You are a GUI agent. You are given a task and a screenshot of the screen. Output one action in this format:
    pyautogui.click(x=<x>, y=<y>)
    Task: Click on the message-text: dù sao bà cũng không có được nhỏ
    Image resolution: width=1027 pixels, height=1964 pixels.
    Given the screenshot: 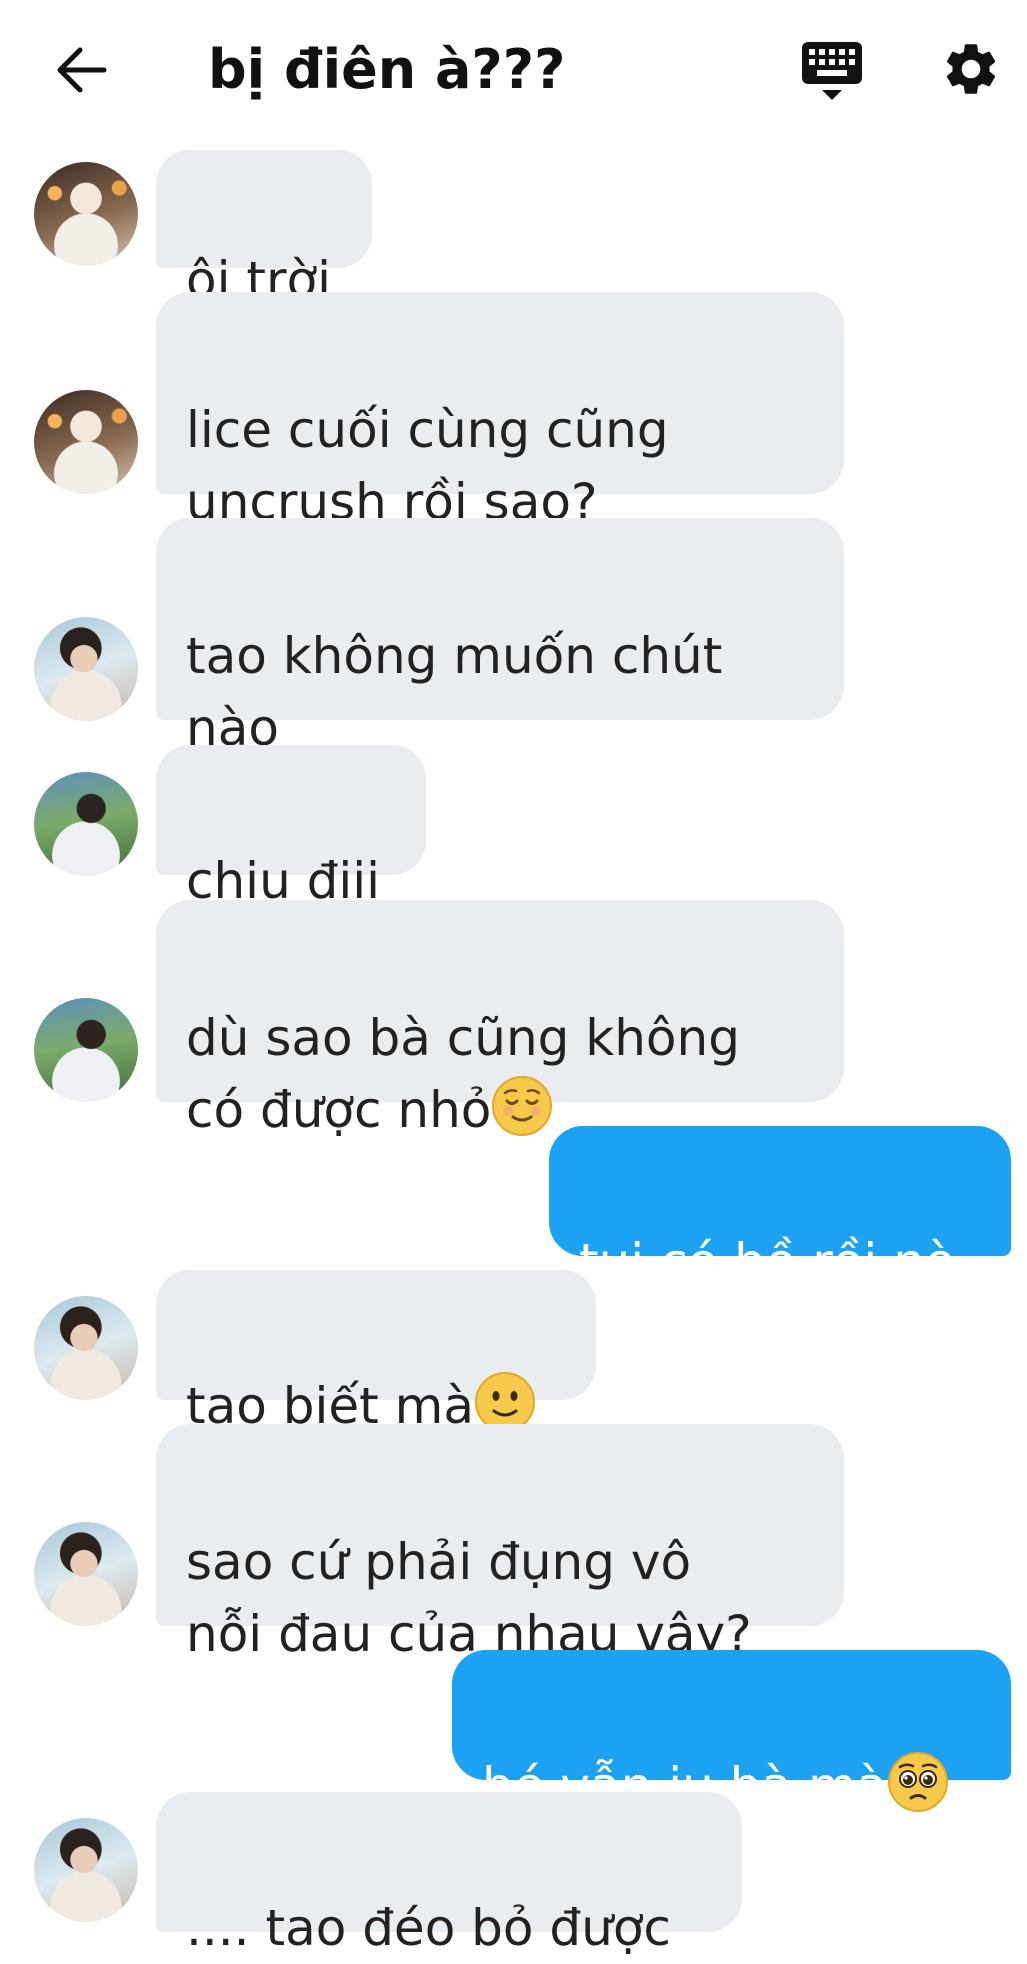 What is the action you would take?
    pyautogui.click(x=463, y=1074)
    